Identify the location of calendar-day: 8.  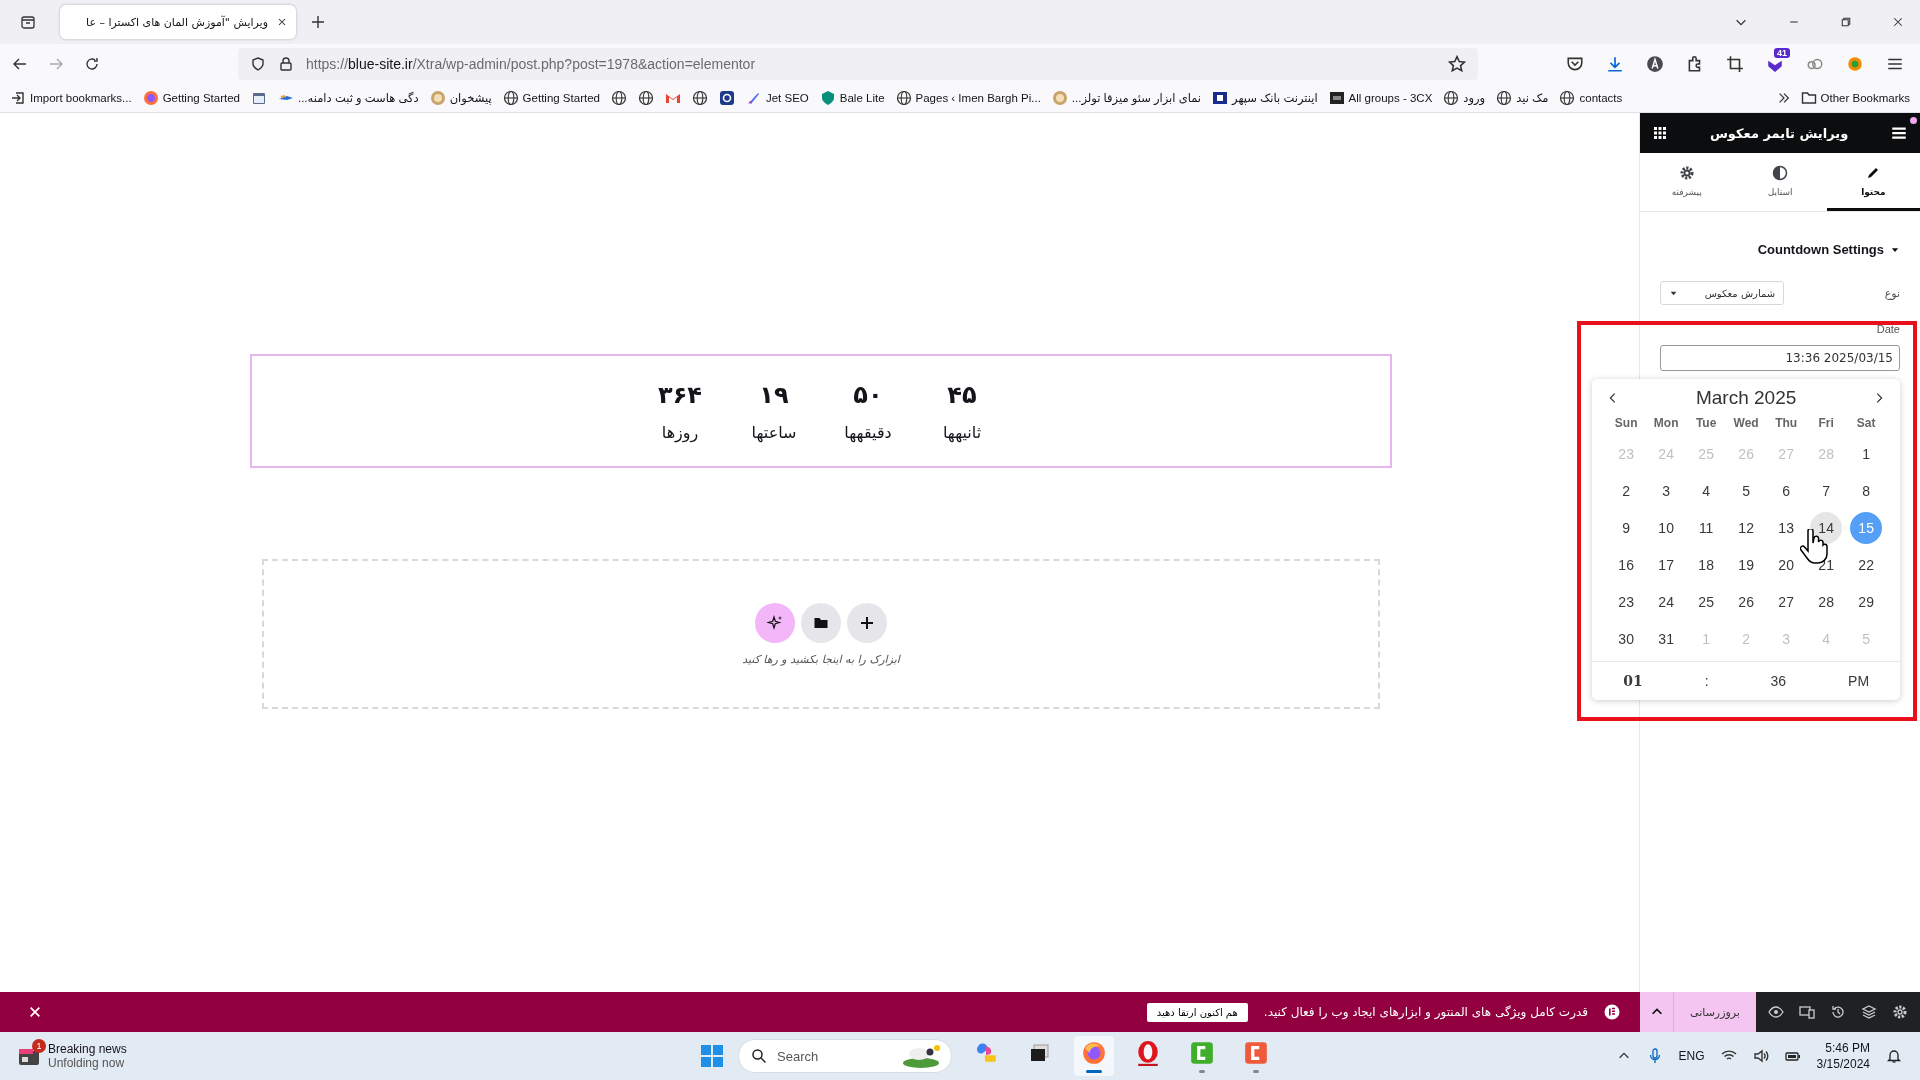
(1866, 490).